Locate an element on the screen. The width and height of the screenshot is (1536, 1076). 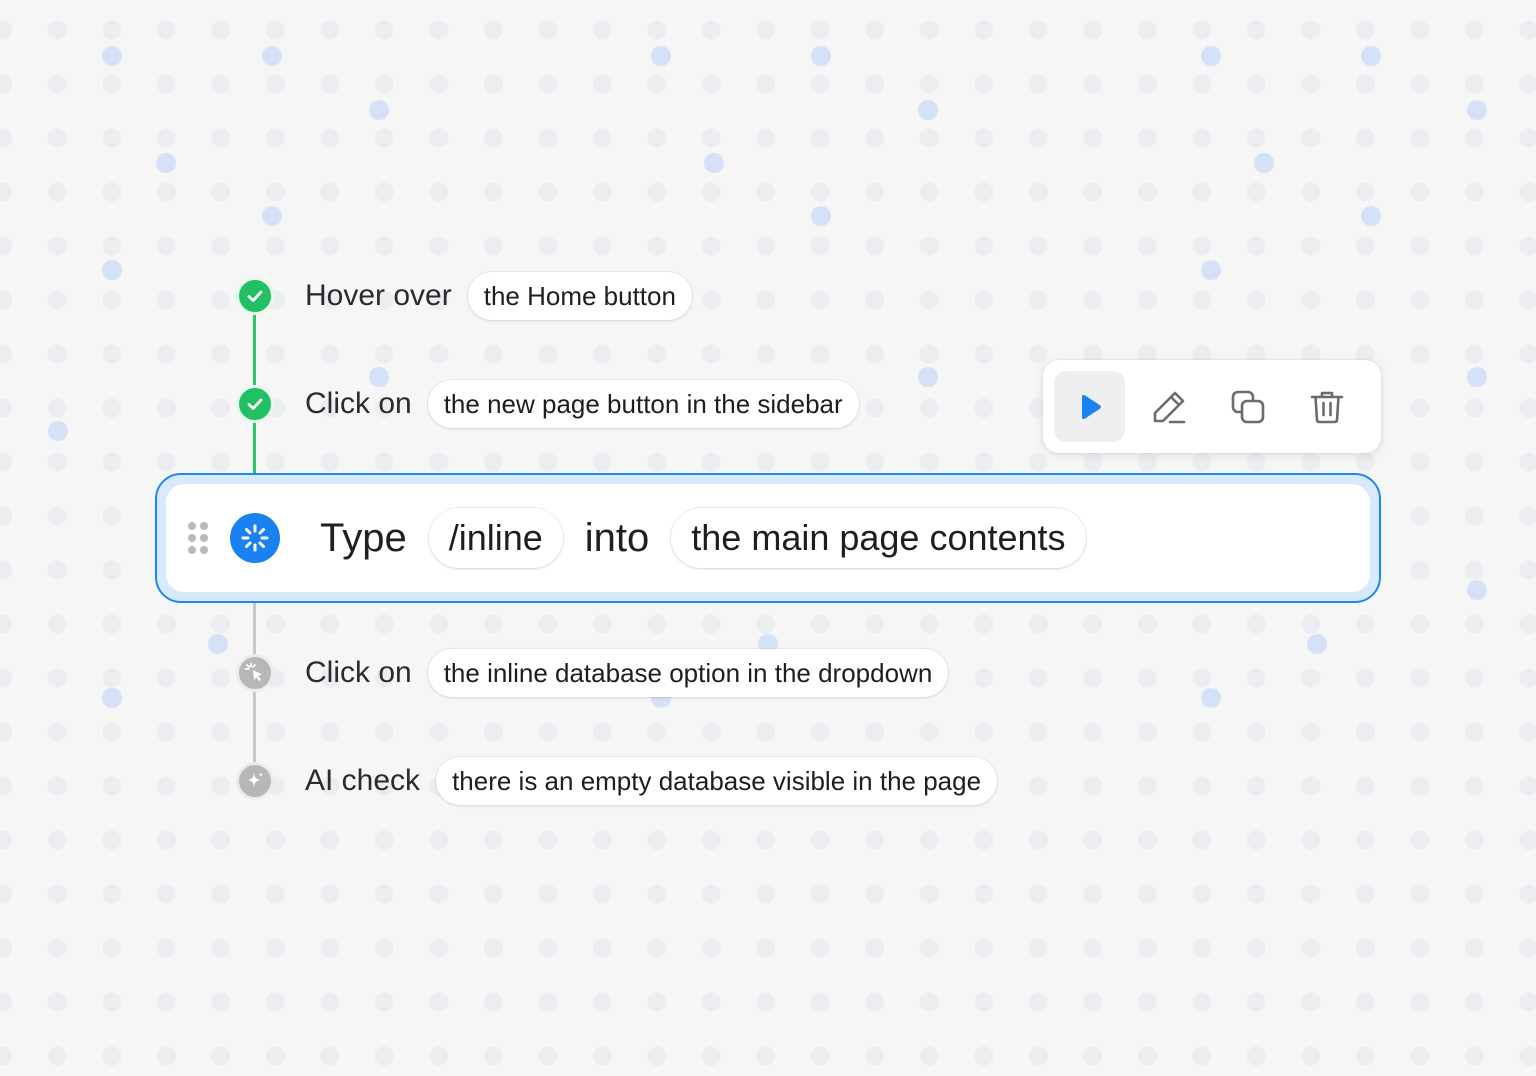
step-target-pill: the new page button in the sidebar is located at coordinates (643, 404).